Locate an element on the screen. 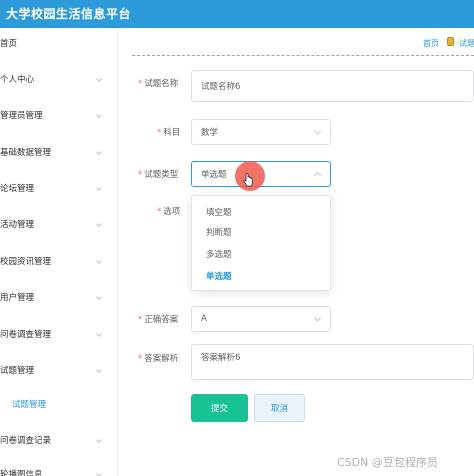  breadcrumb: 首页 试题 is located at coordinates (303, 43).